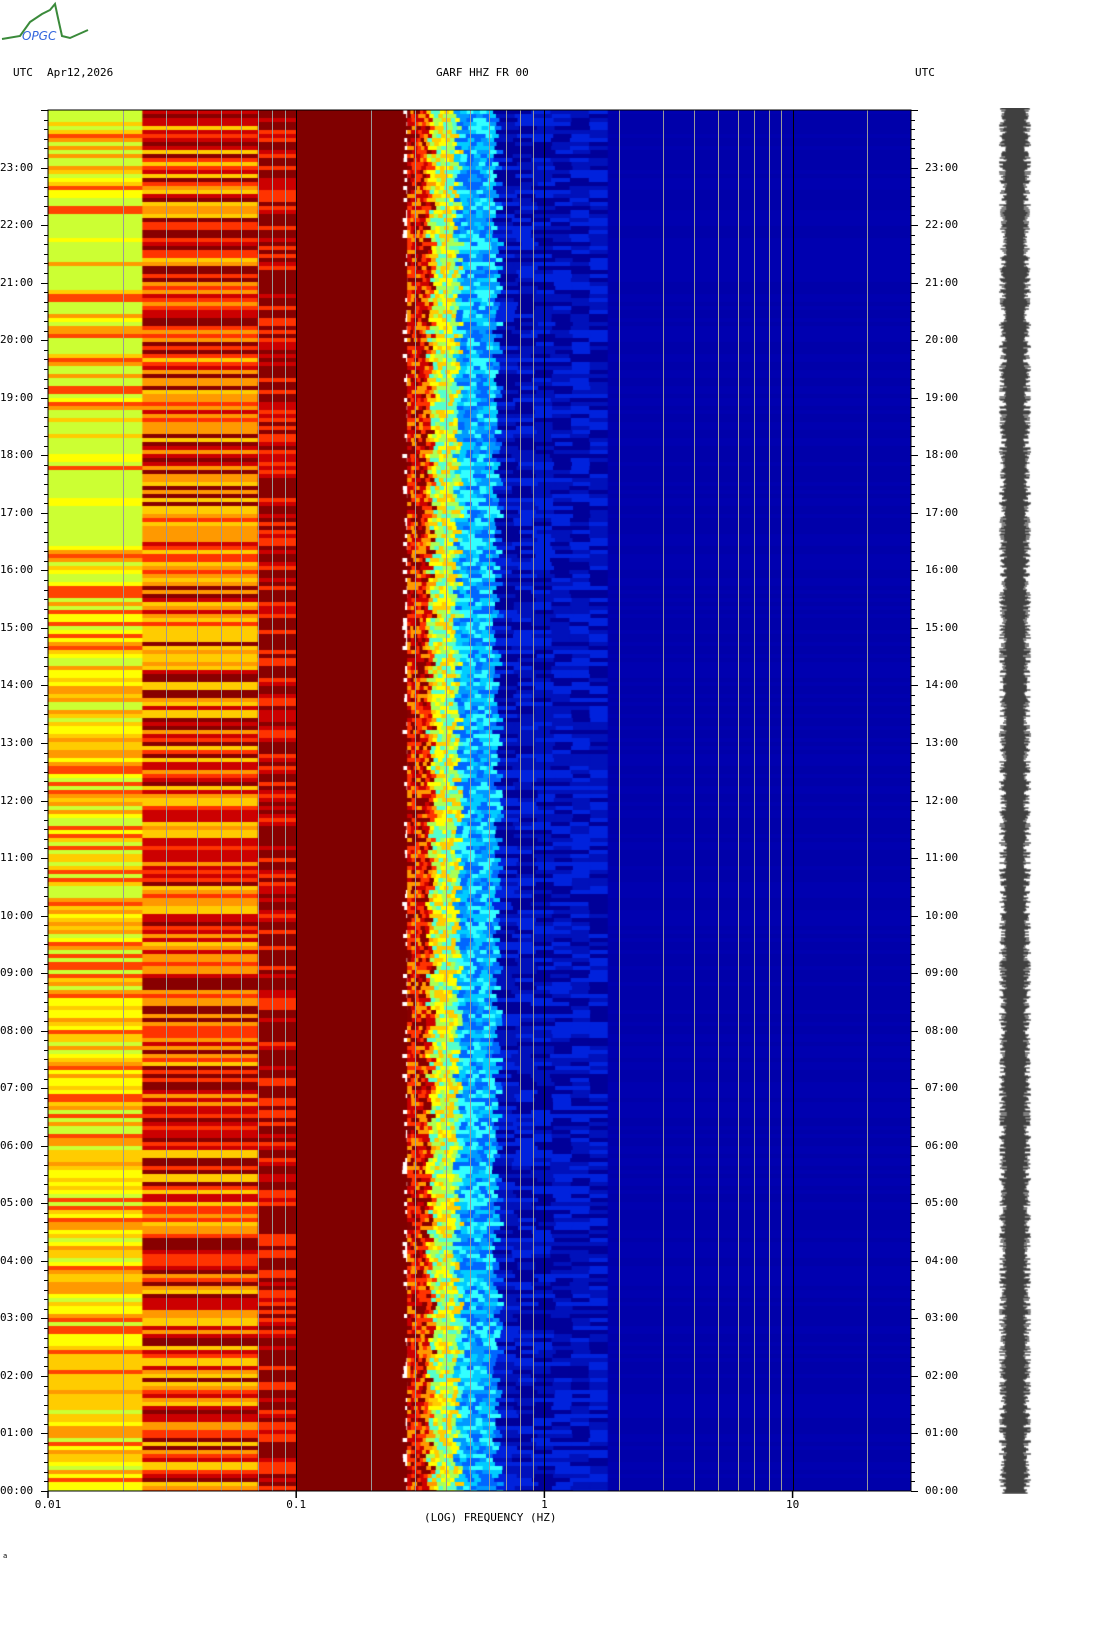 The width and height of the screenshot is (1102, 1634). What do you see at coordinates (942, 225) in the screenshot?
I see `y-tick-label-right: 22:00` at bounding box center [942, 225].